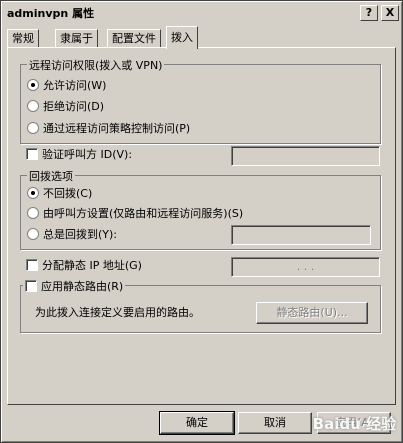 The image size is (403, 443). What do you see at coordinates (66, 86) in the screenshot?
I see `radio-allow-access: 允许访问(W)` at bounding box center [66, 86].